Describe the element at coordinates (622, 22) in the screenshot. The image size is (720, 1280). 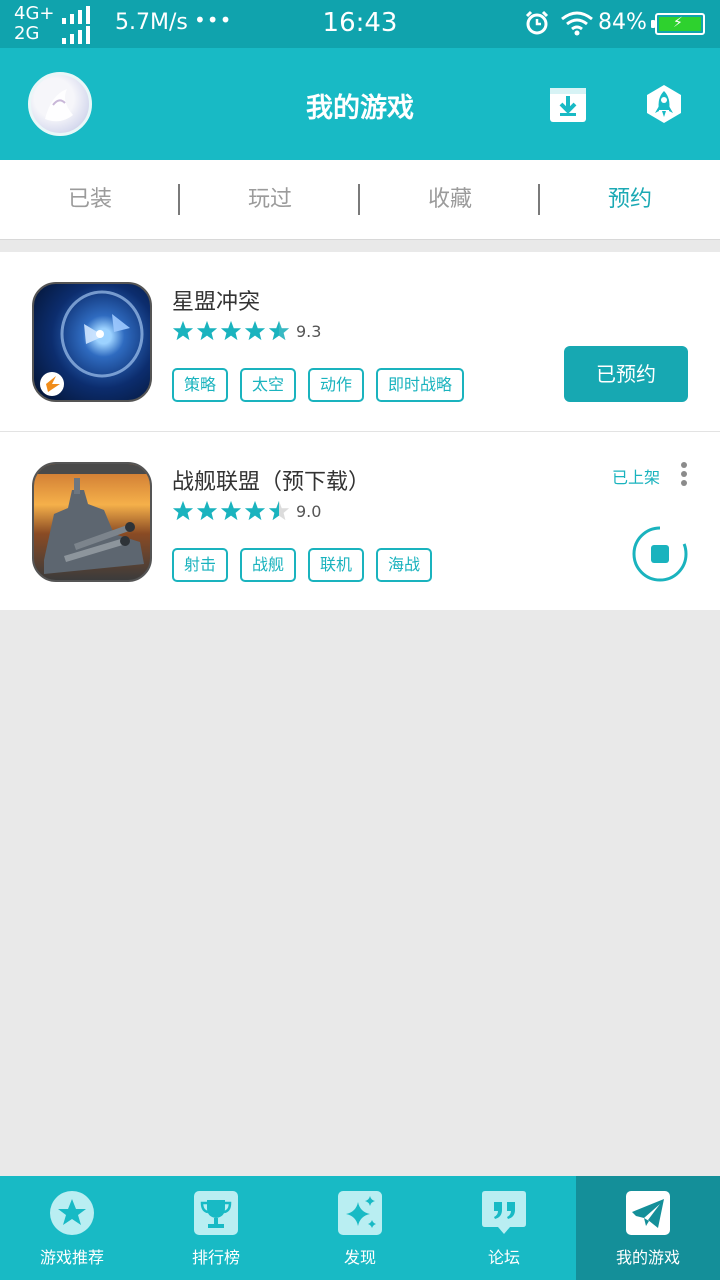
I see `battery-percent: 84%` at that location.